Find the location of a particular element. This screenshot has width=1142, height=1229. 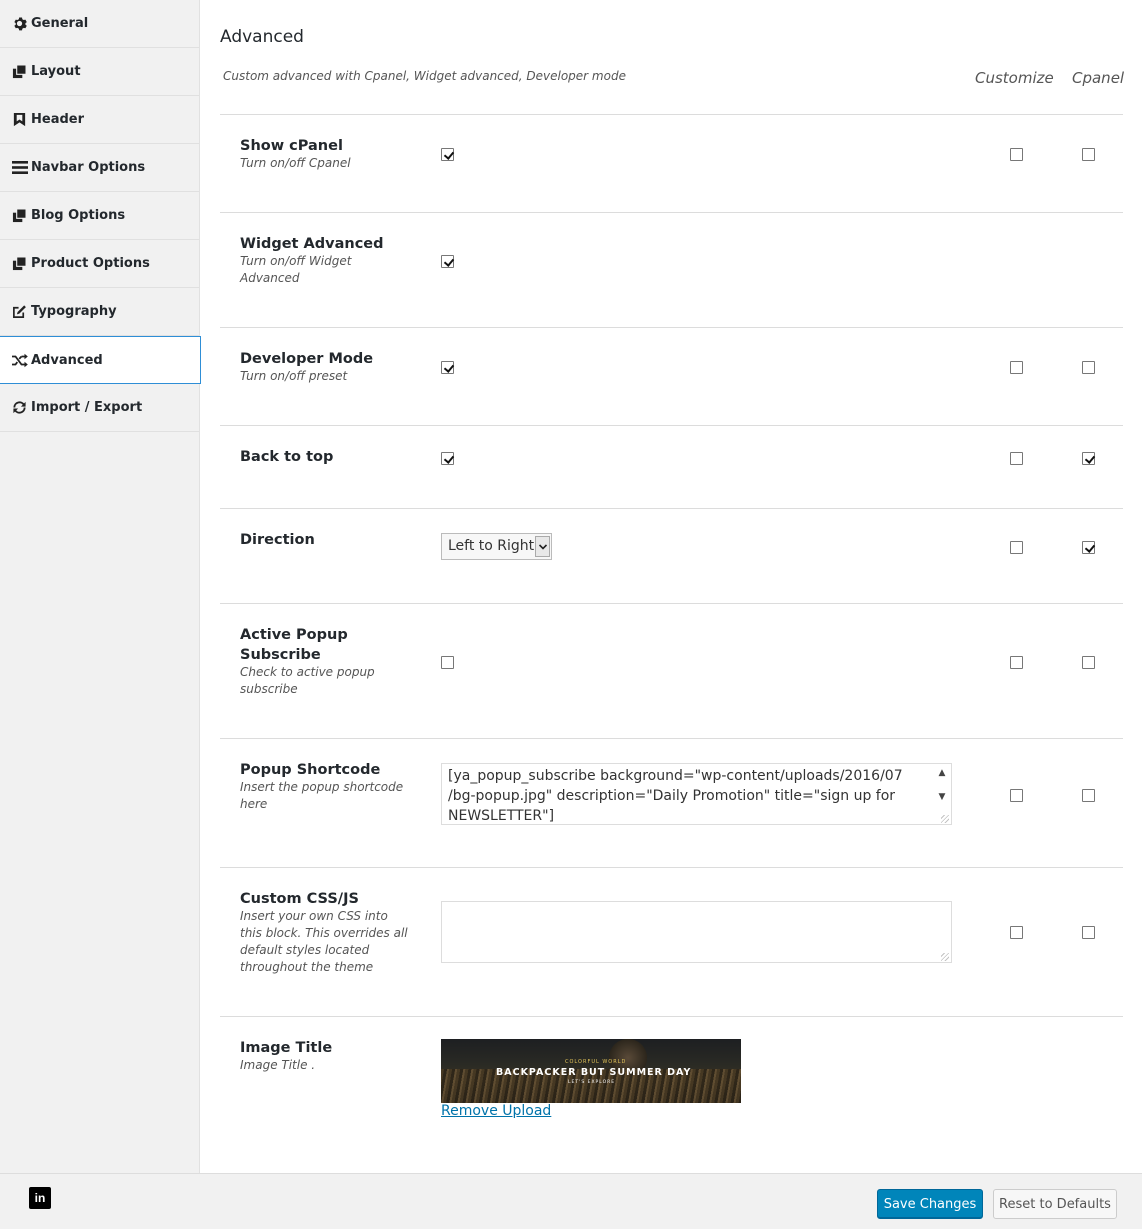

direction-customize-checkbox is located at coordinates (1016, 547).